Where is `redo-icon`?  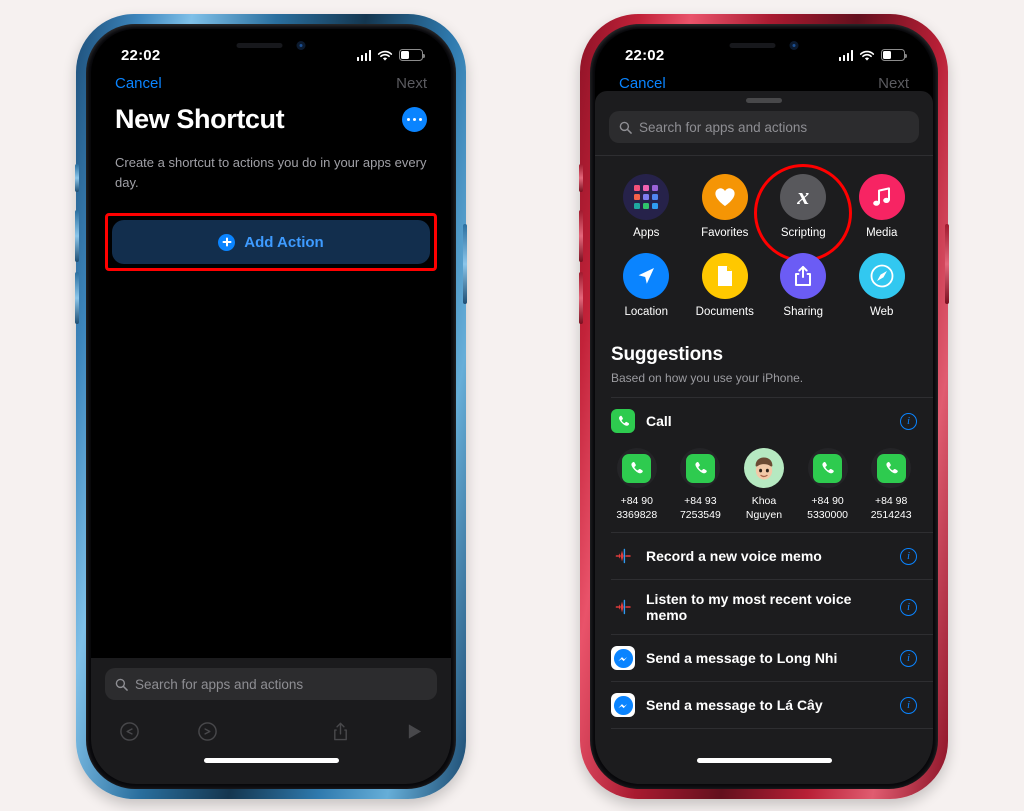
redo-icon is located at coordinates (207, 734).